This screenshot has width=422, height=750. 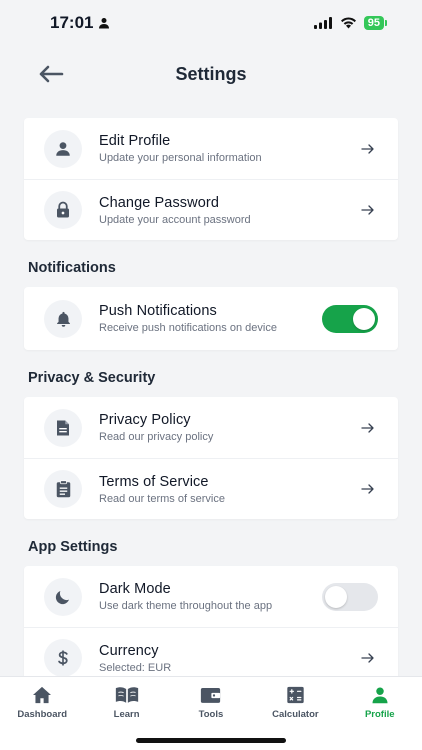 I want to click on header: Settings, so click(x=211, y=74).